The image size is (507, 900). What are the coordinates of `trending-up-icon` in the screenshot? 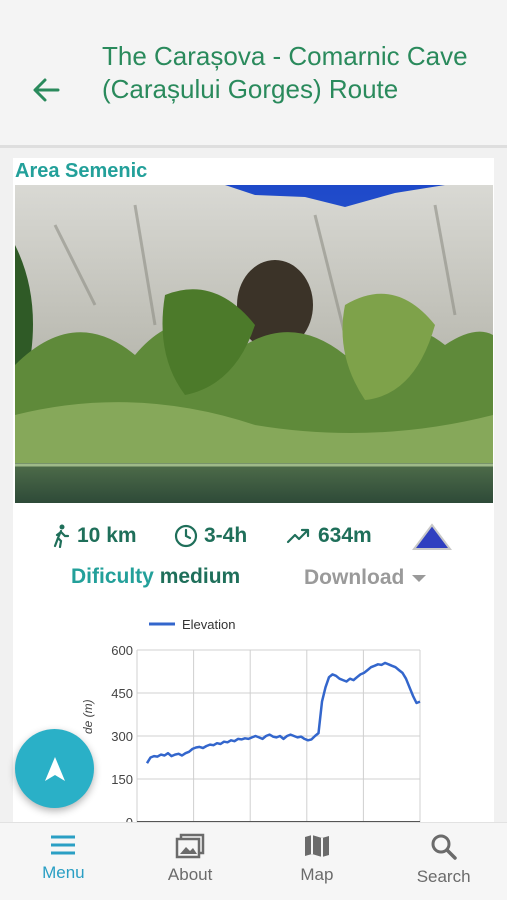 It's located at (298, 536).